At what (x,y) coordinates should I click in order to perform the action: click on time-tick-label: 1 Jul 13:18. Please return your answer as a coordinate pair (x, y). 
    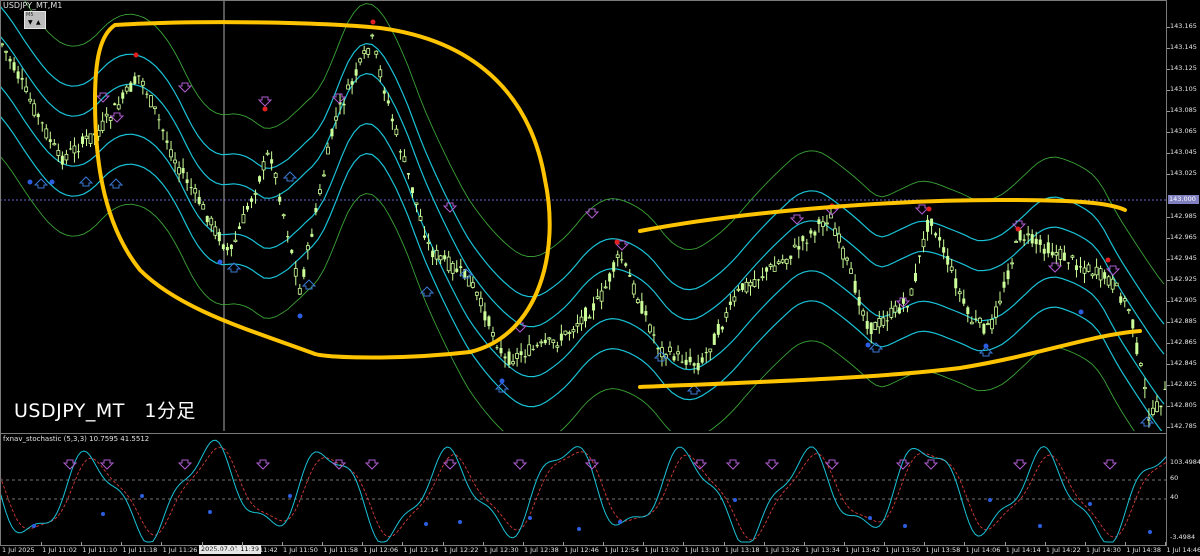
    Looking at the image, I should click on (742, 550).